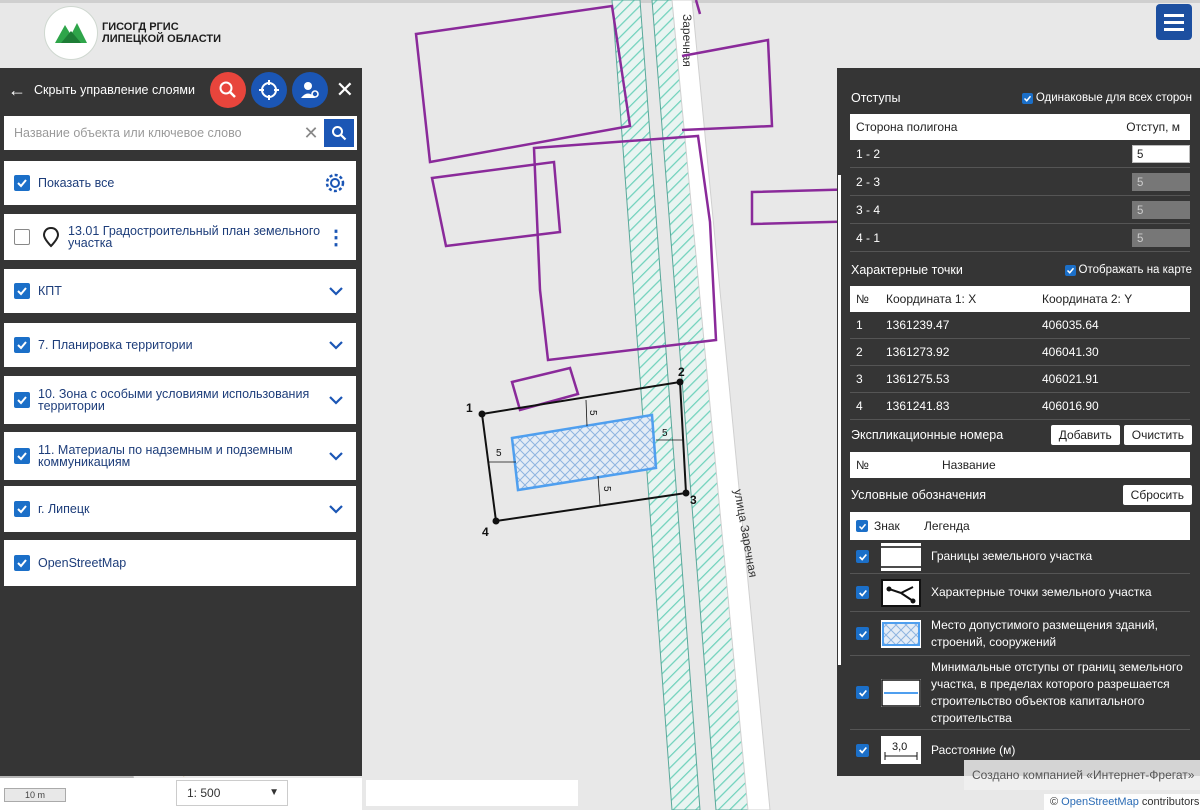  I want to click on legend-text: Расстояние (м), so click(973, 749).